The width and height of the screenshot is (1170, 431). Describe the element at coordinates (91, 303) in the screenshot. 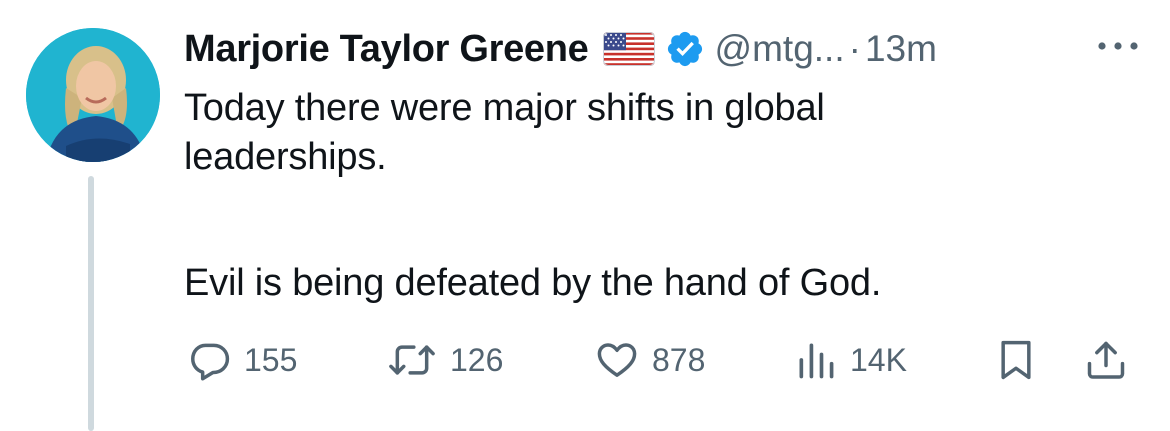

I see `thread-line` at that location.